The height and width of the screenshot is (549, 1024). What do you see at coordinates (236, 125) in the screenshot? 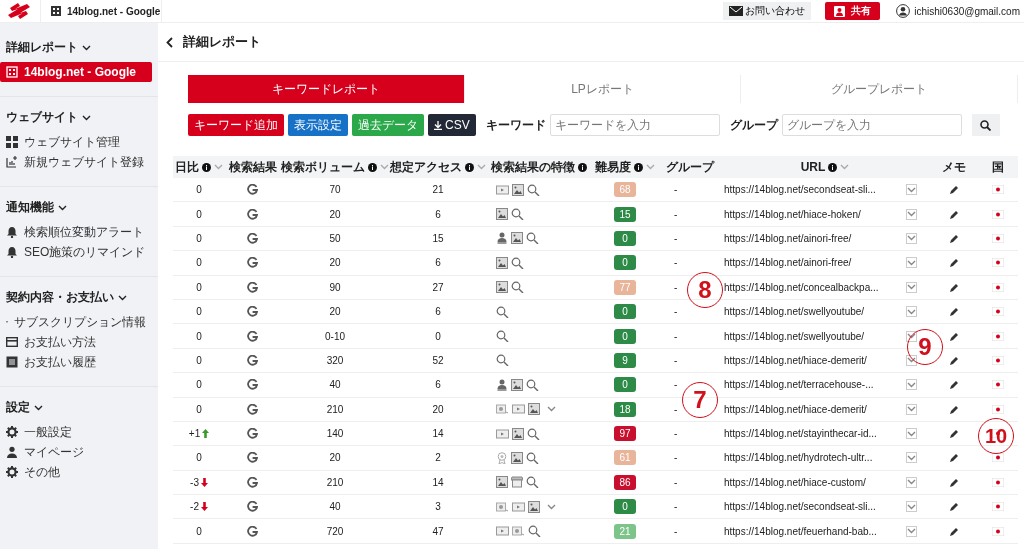
I see `toolbar-button: キーワード追加` at bounding box center [236, 125].